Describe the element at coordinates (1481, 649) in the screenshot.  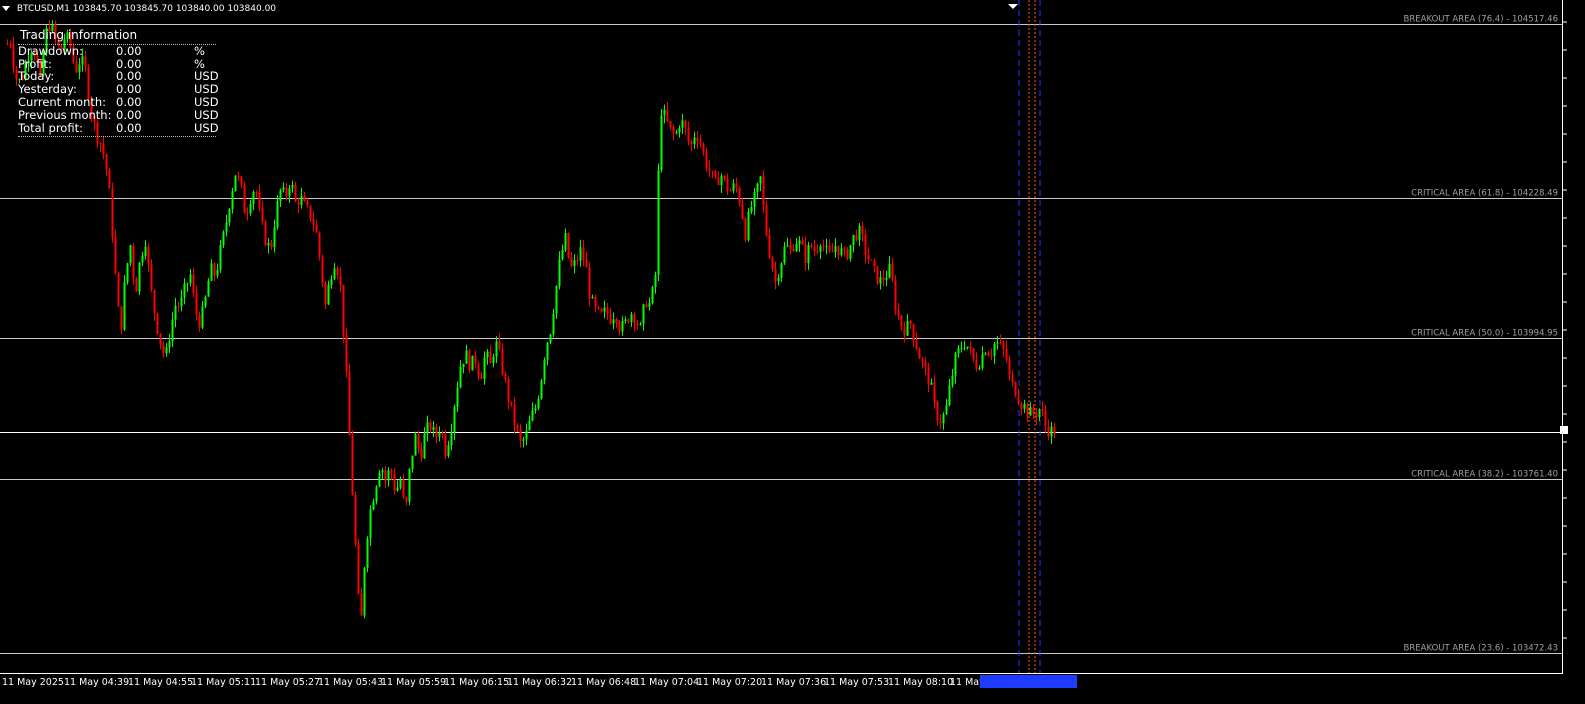
I see `fib-level-label: BREAKOUT AREA (23.6) - 103472.43` at that location.